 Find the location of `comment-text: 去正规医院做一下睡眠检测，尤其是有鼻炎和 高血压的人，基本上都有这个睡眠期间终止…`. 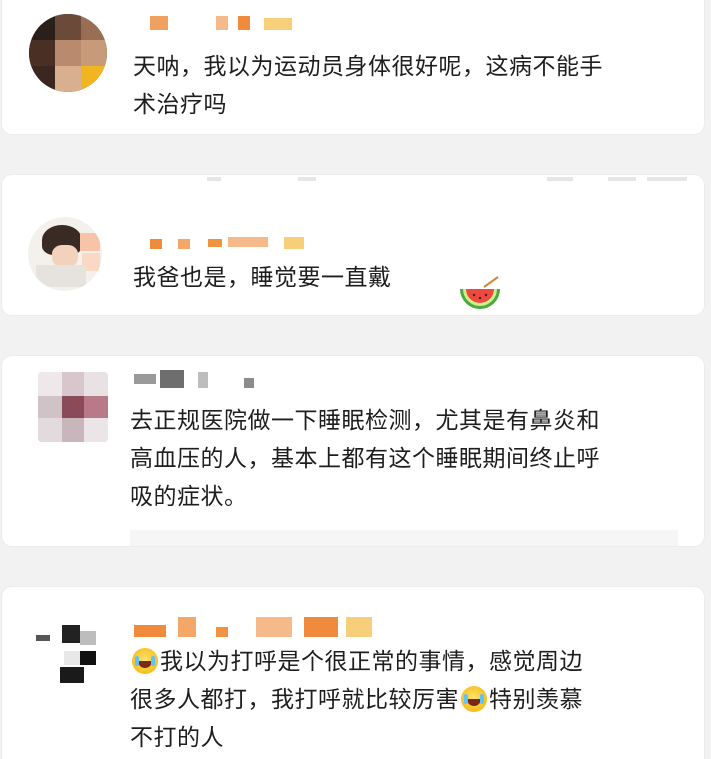

comment-text: 去正规医院做一下睡眠检测，尤其是有鼻炎和 高血压的人，基本上都有这个睡眠期间终止… is located at coordinates (365, 459).